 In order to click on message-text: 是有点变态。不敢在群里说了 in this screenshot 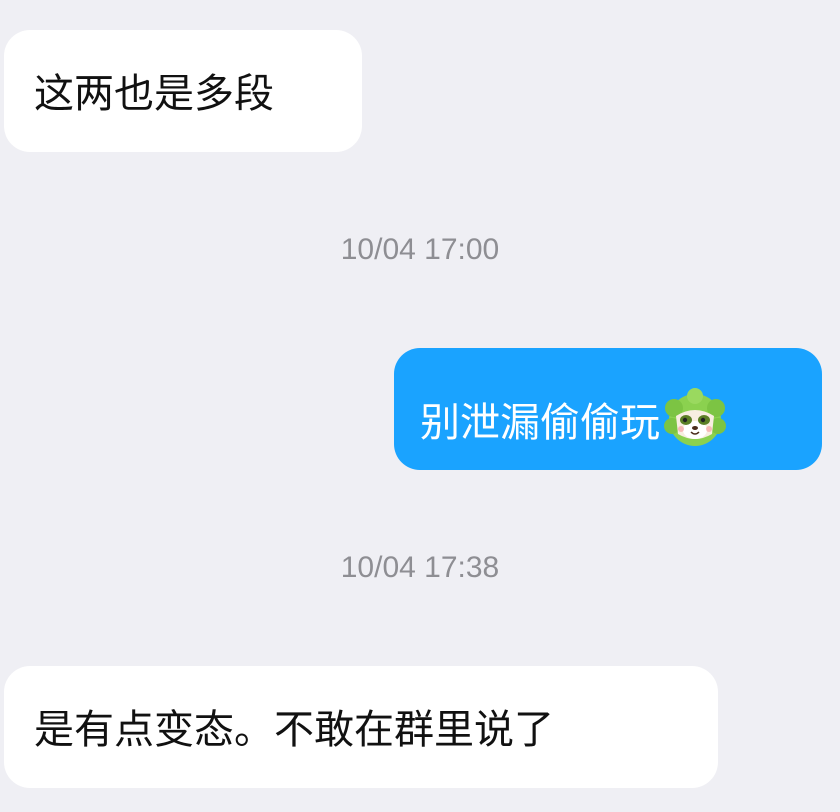, I will do `click(294, 730)`.